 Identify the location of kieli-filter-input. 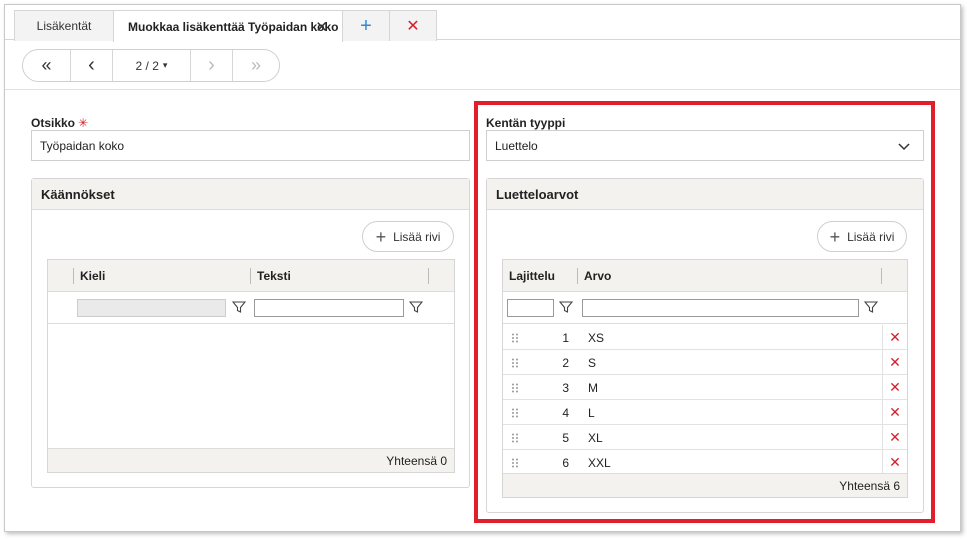
(151, 308).